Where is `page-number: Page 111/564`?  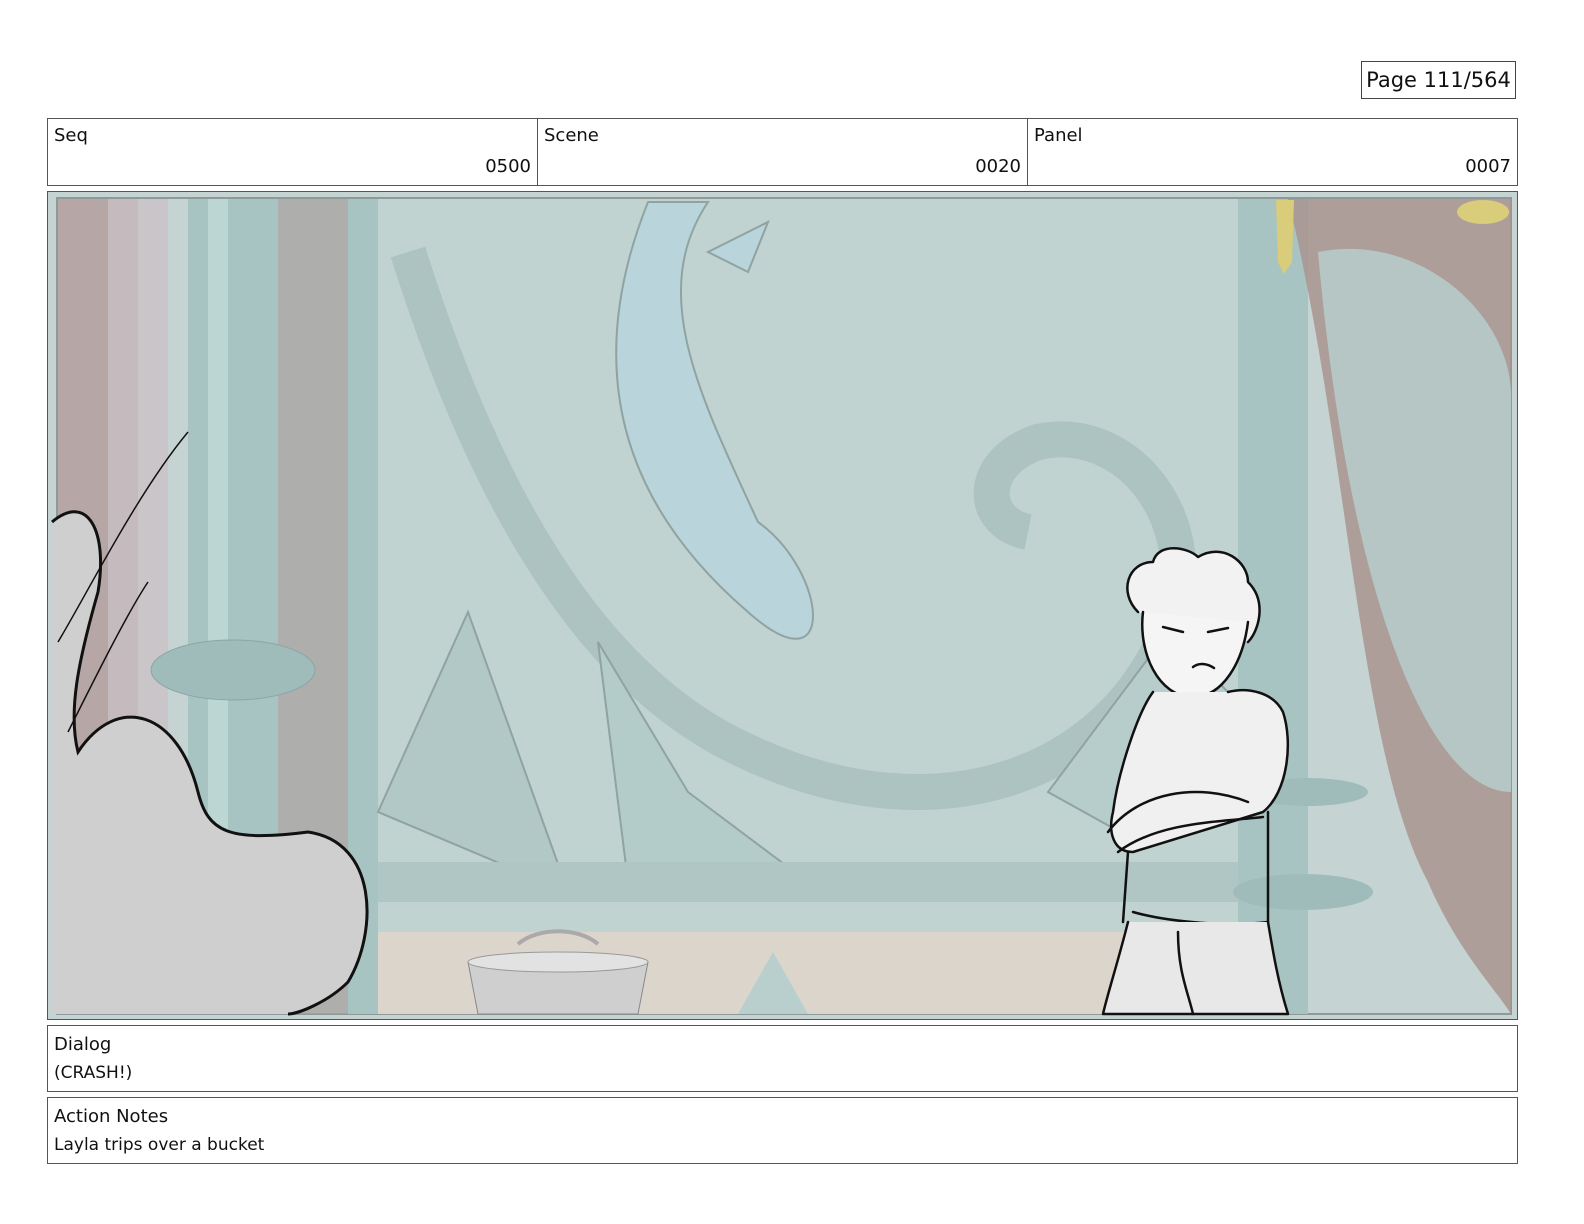 page-number: Page 111/564 is located at coordinates (1438, 80).